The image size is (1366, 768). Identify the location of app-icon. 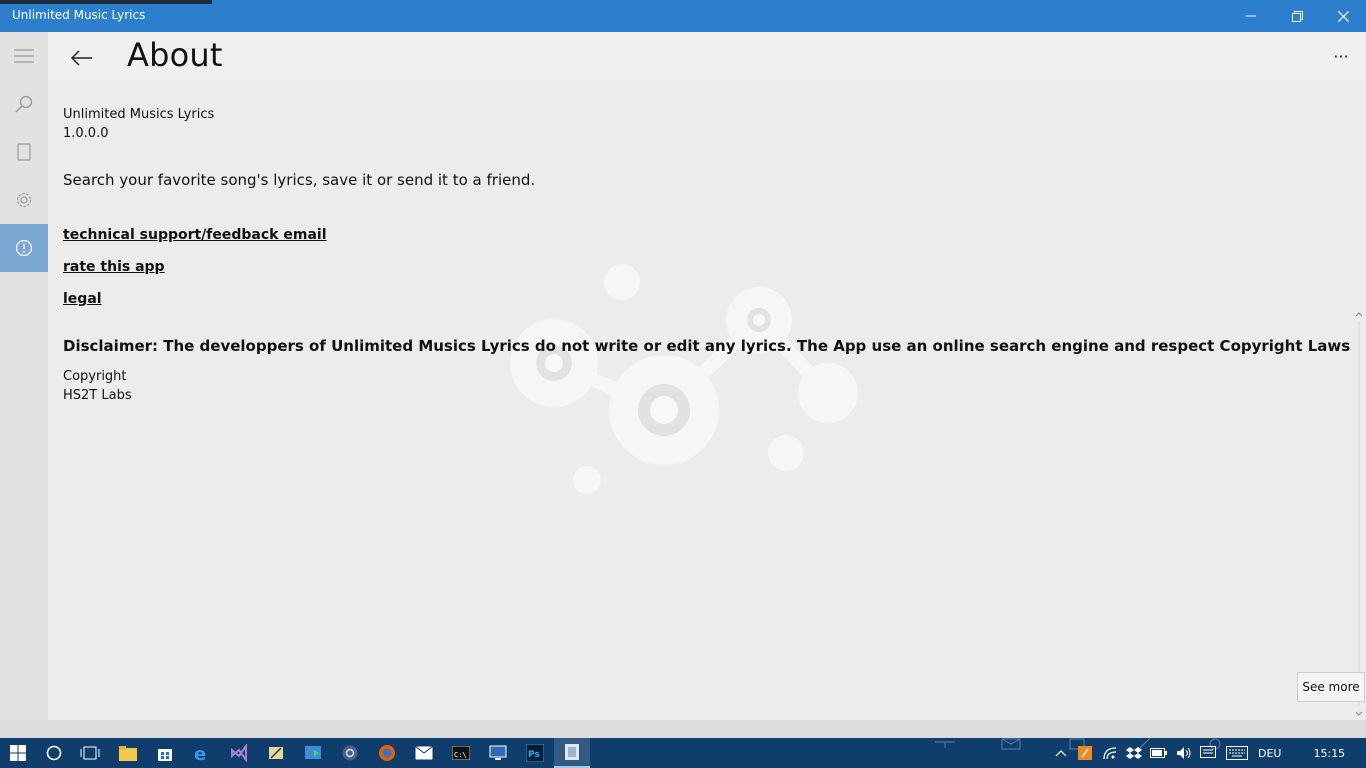
(350, 753).